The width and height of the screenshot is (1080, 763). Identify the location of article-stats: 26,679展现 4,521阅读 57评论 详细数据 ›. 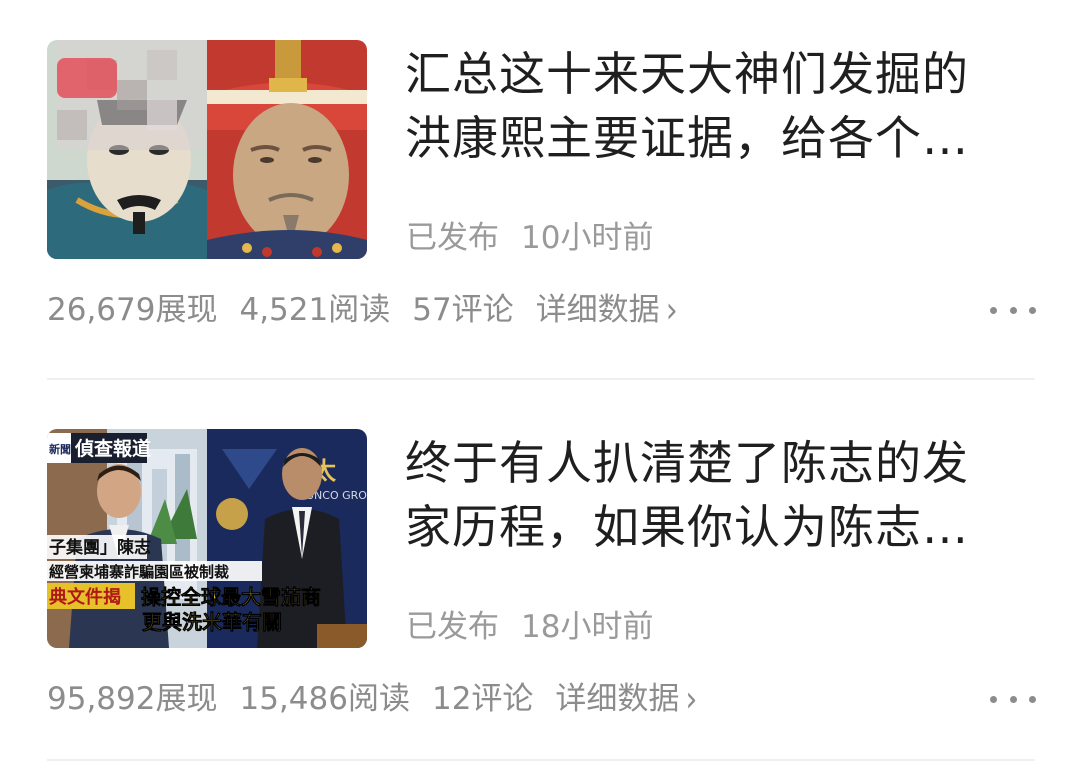
(362, 310).